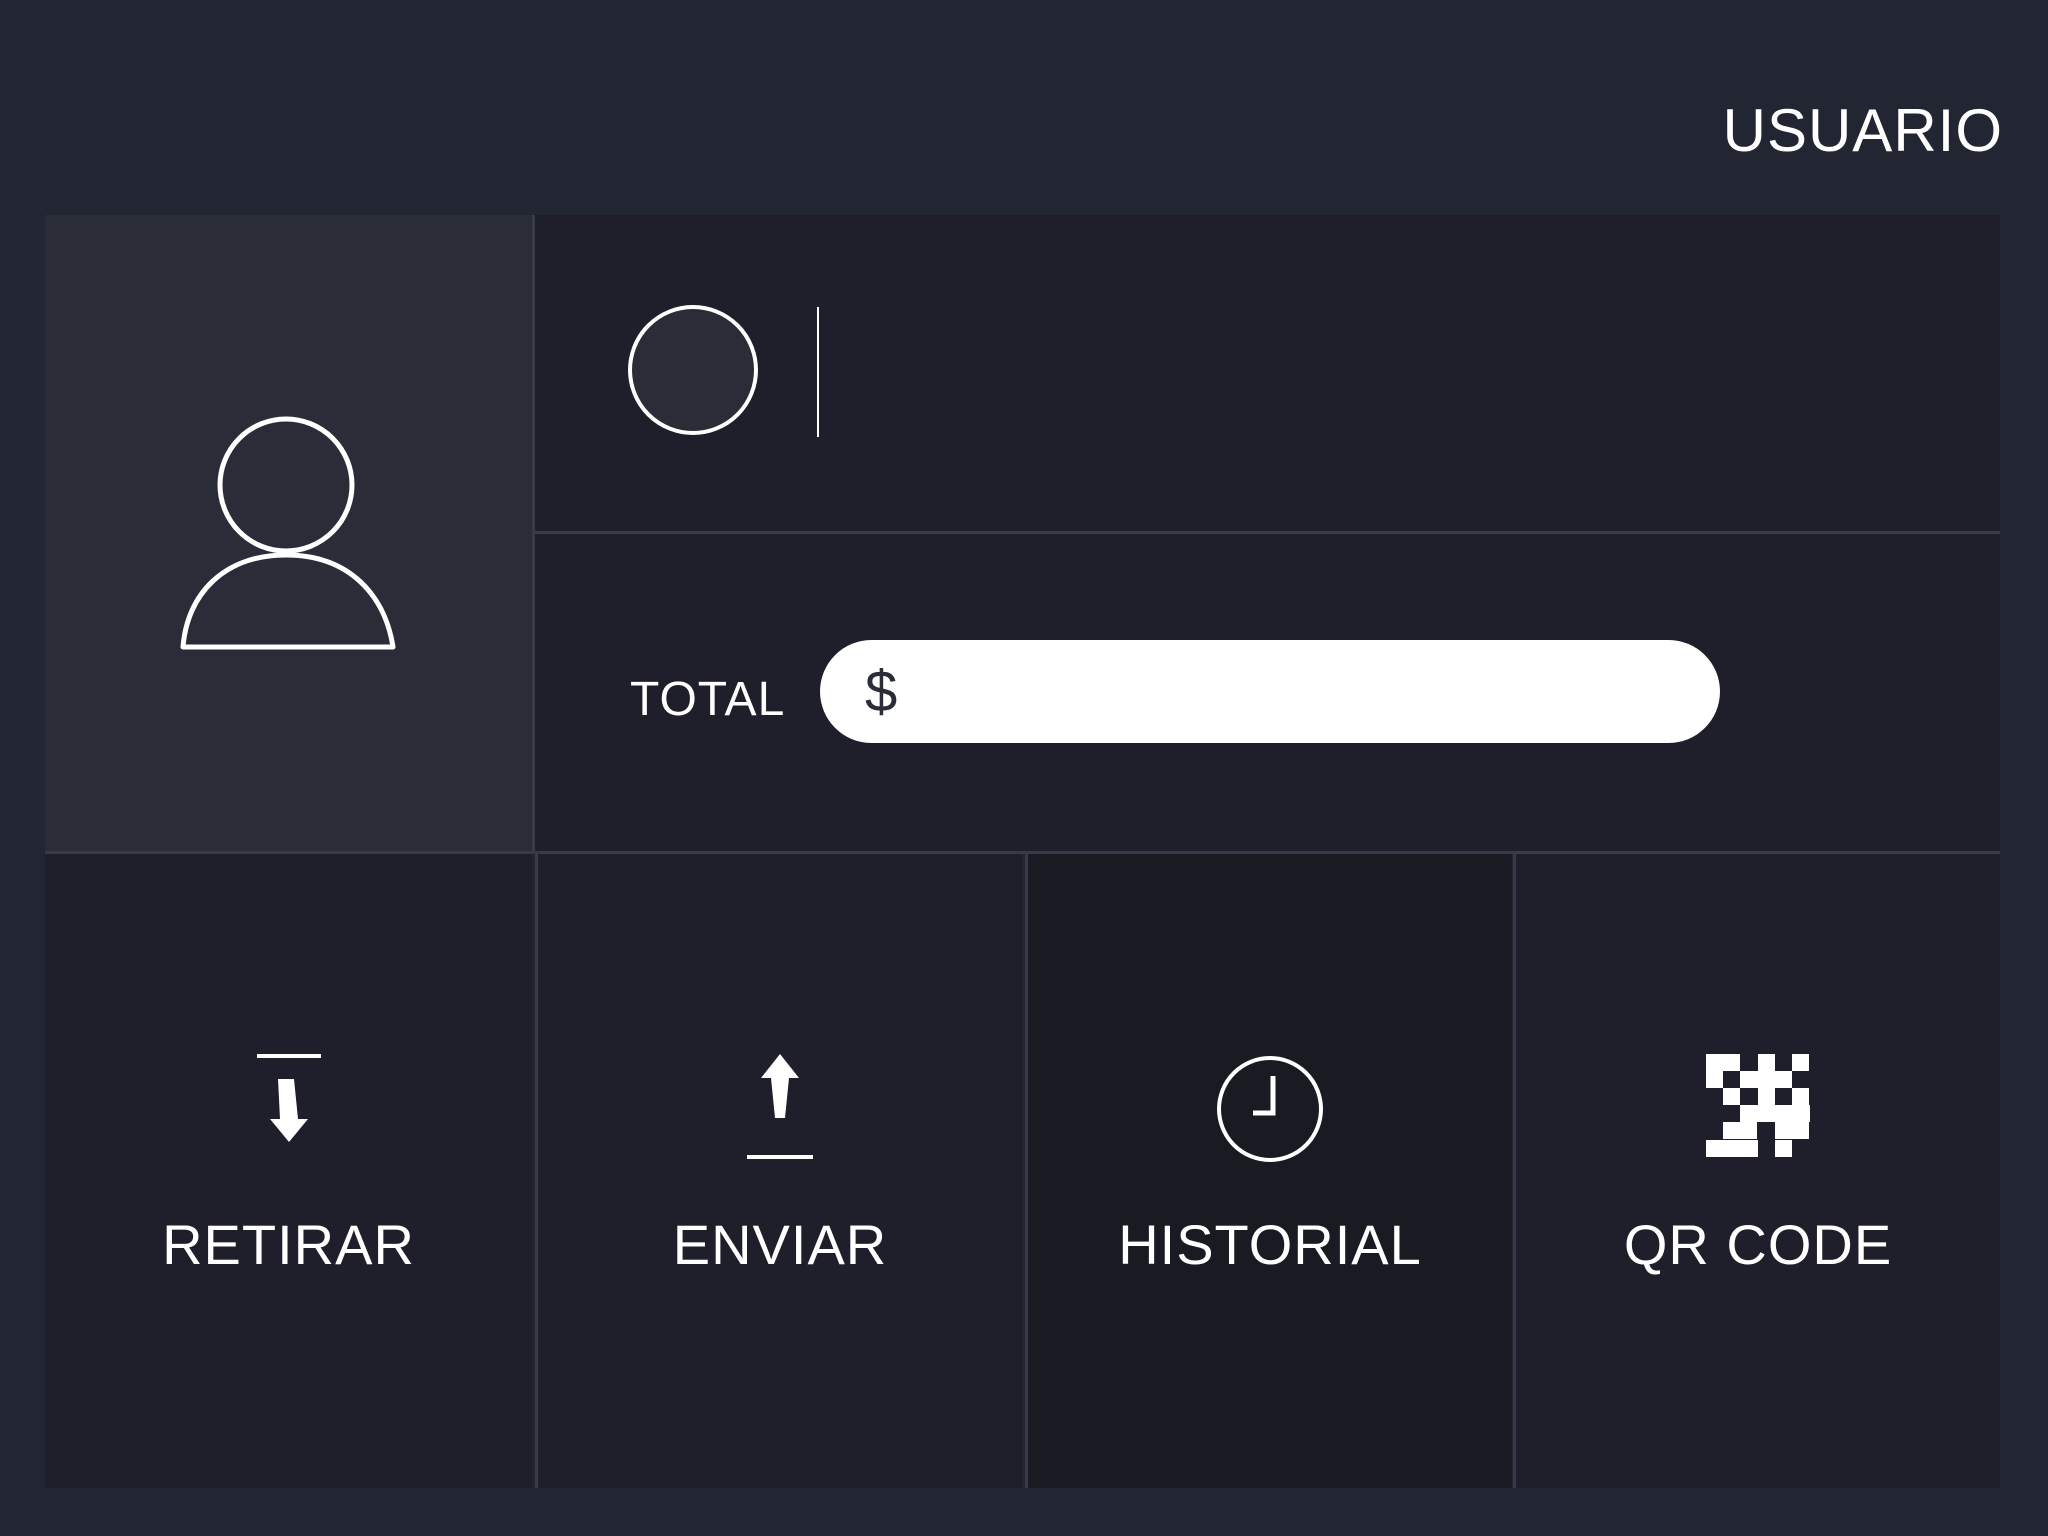 This screenshot has height=1536, width=2048. I want to click on avatar-panel, so click(288, 533).